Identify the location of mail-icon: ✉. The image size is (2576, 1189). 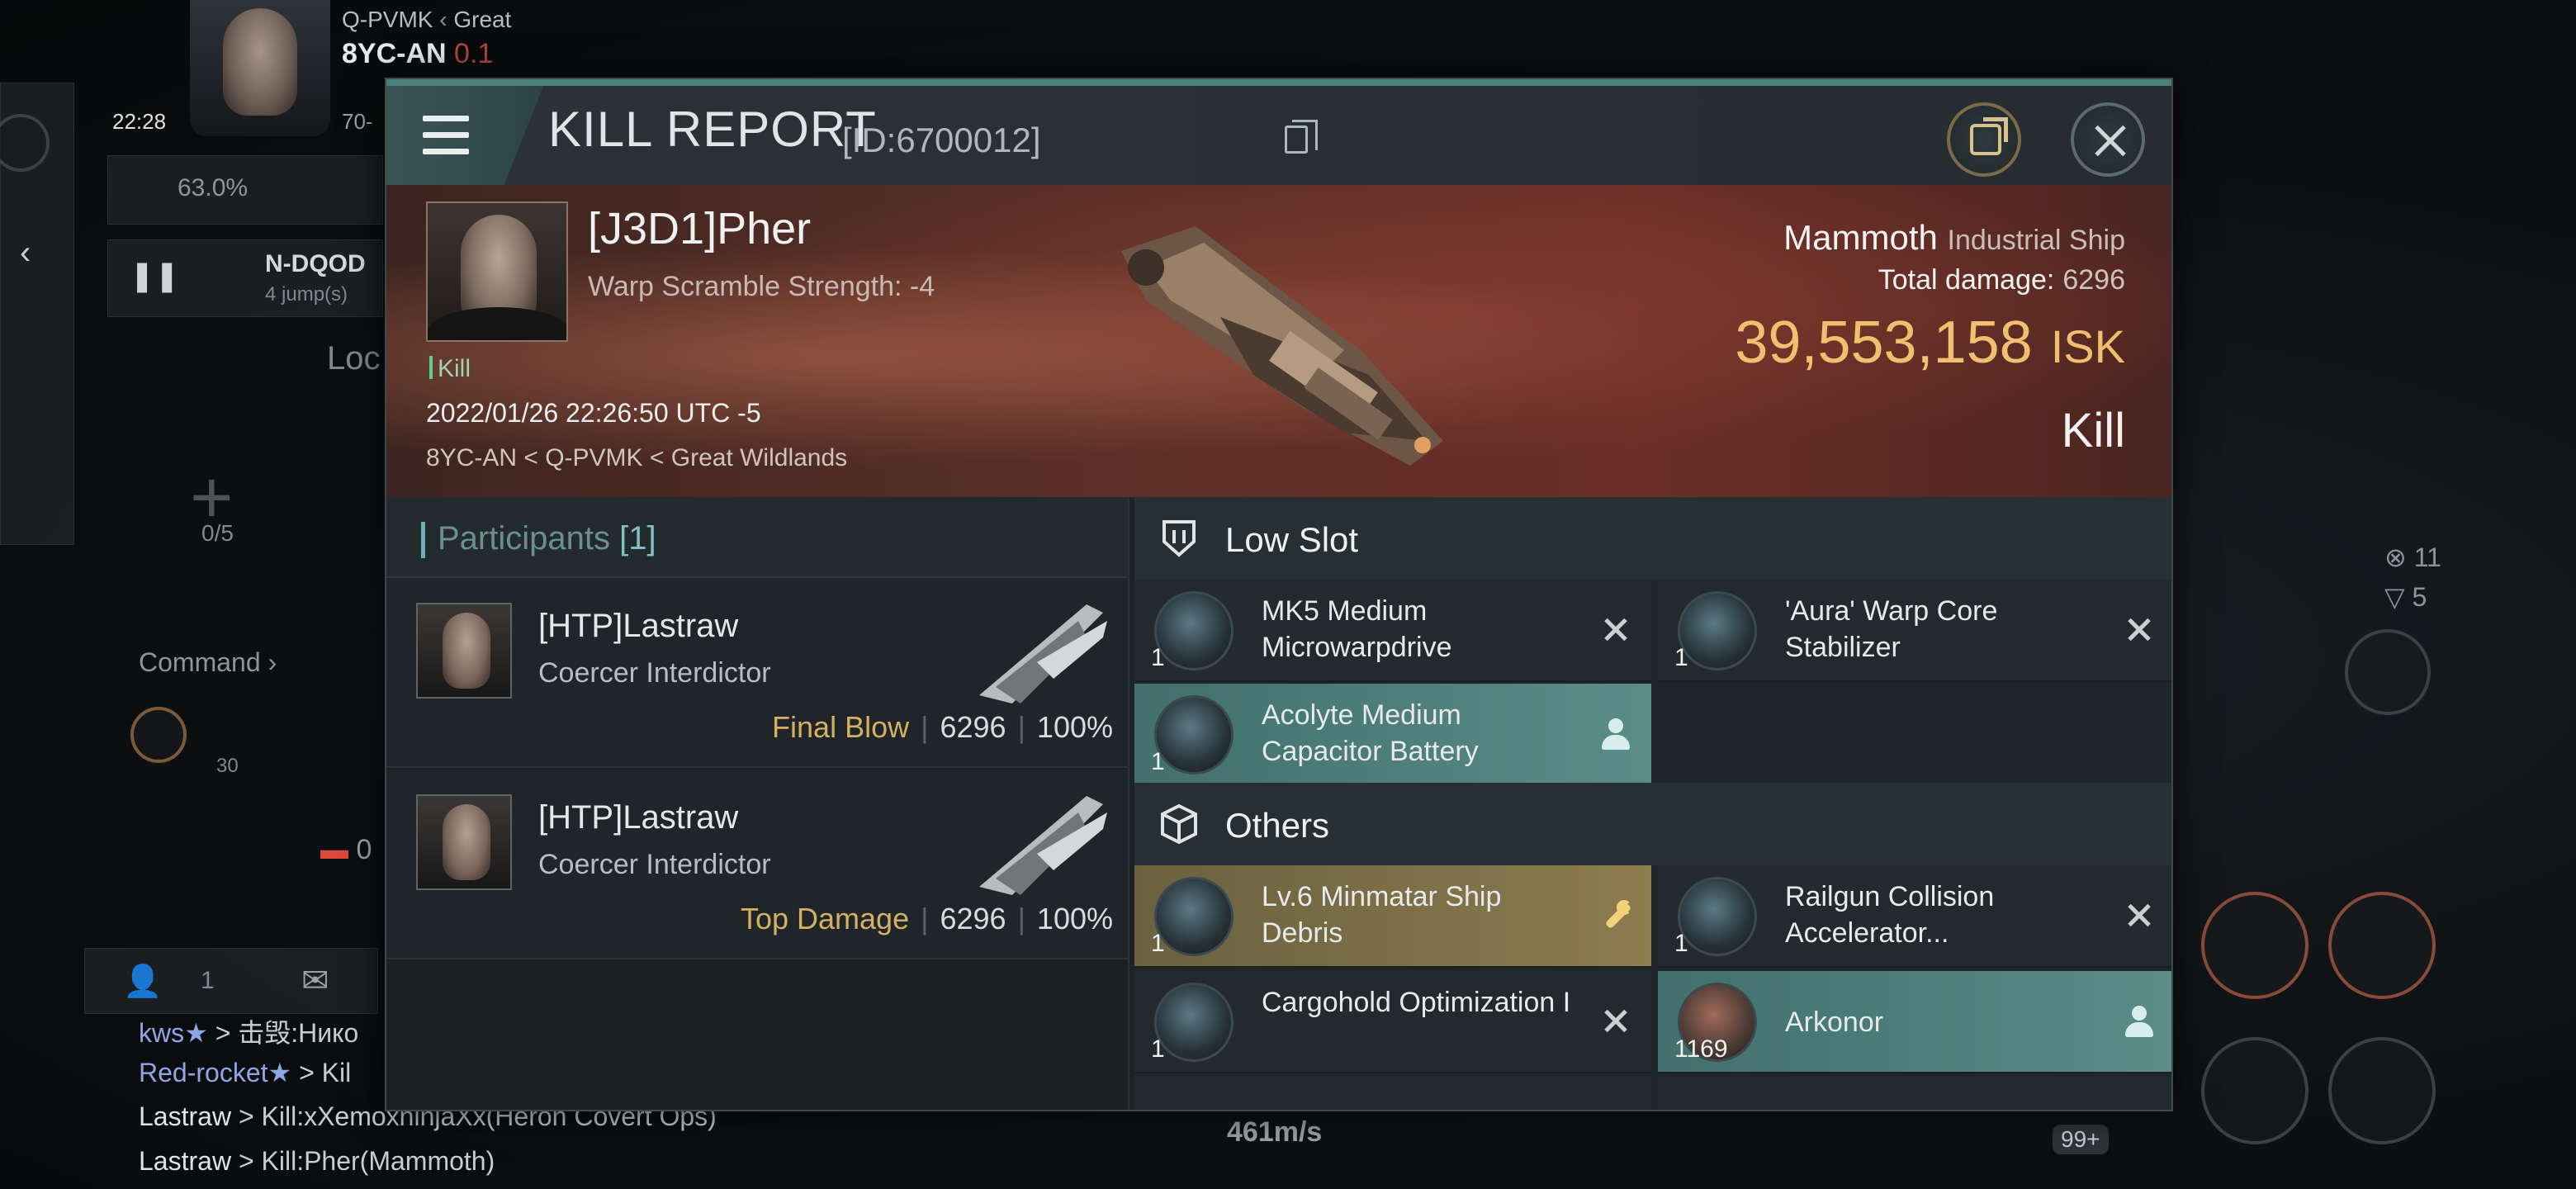
(315, 981).